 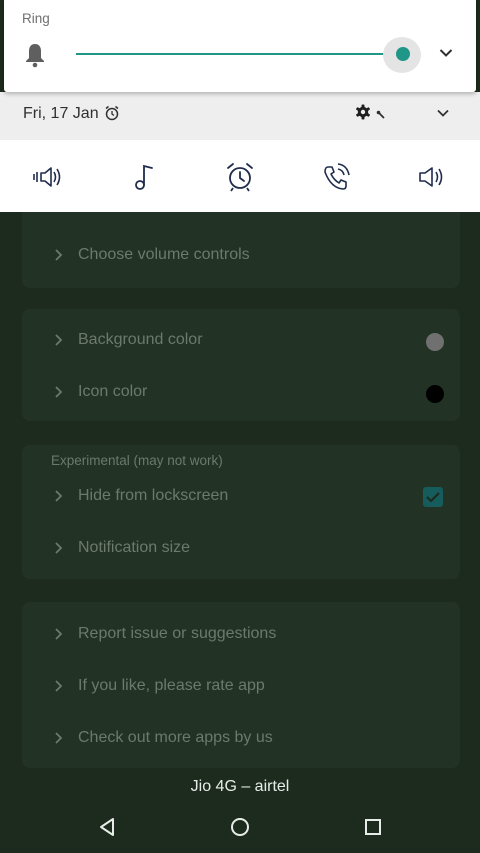 What do you see at coordinates (241, 365) in the screenshot?
I see `appearance-card: Background color Icon color` at bounding box center [241, 365].